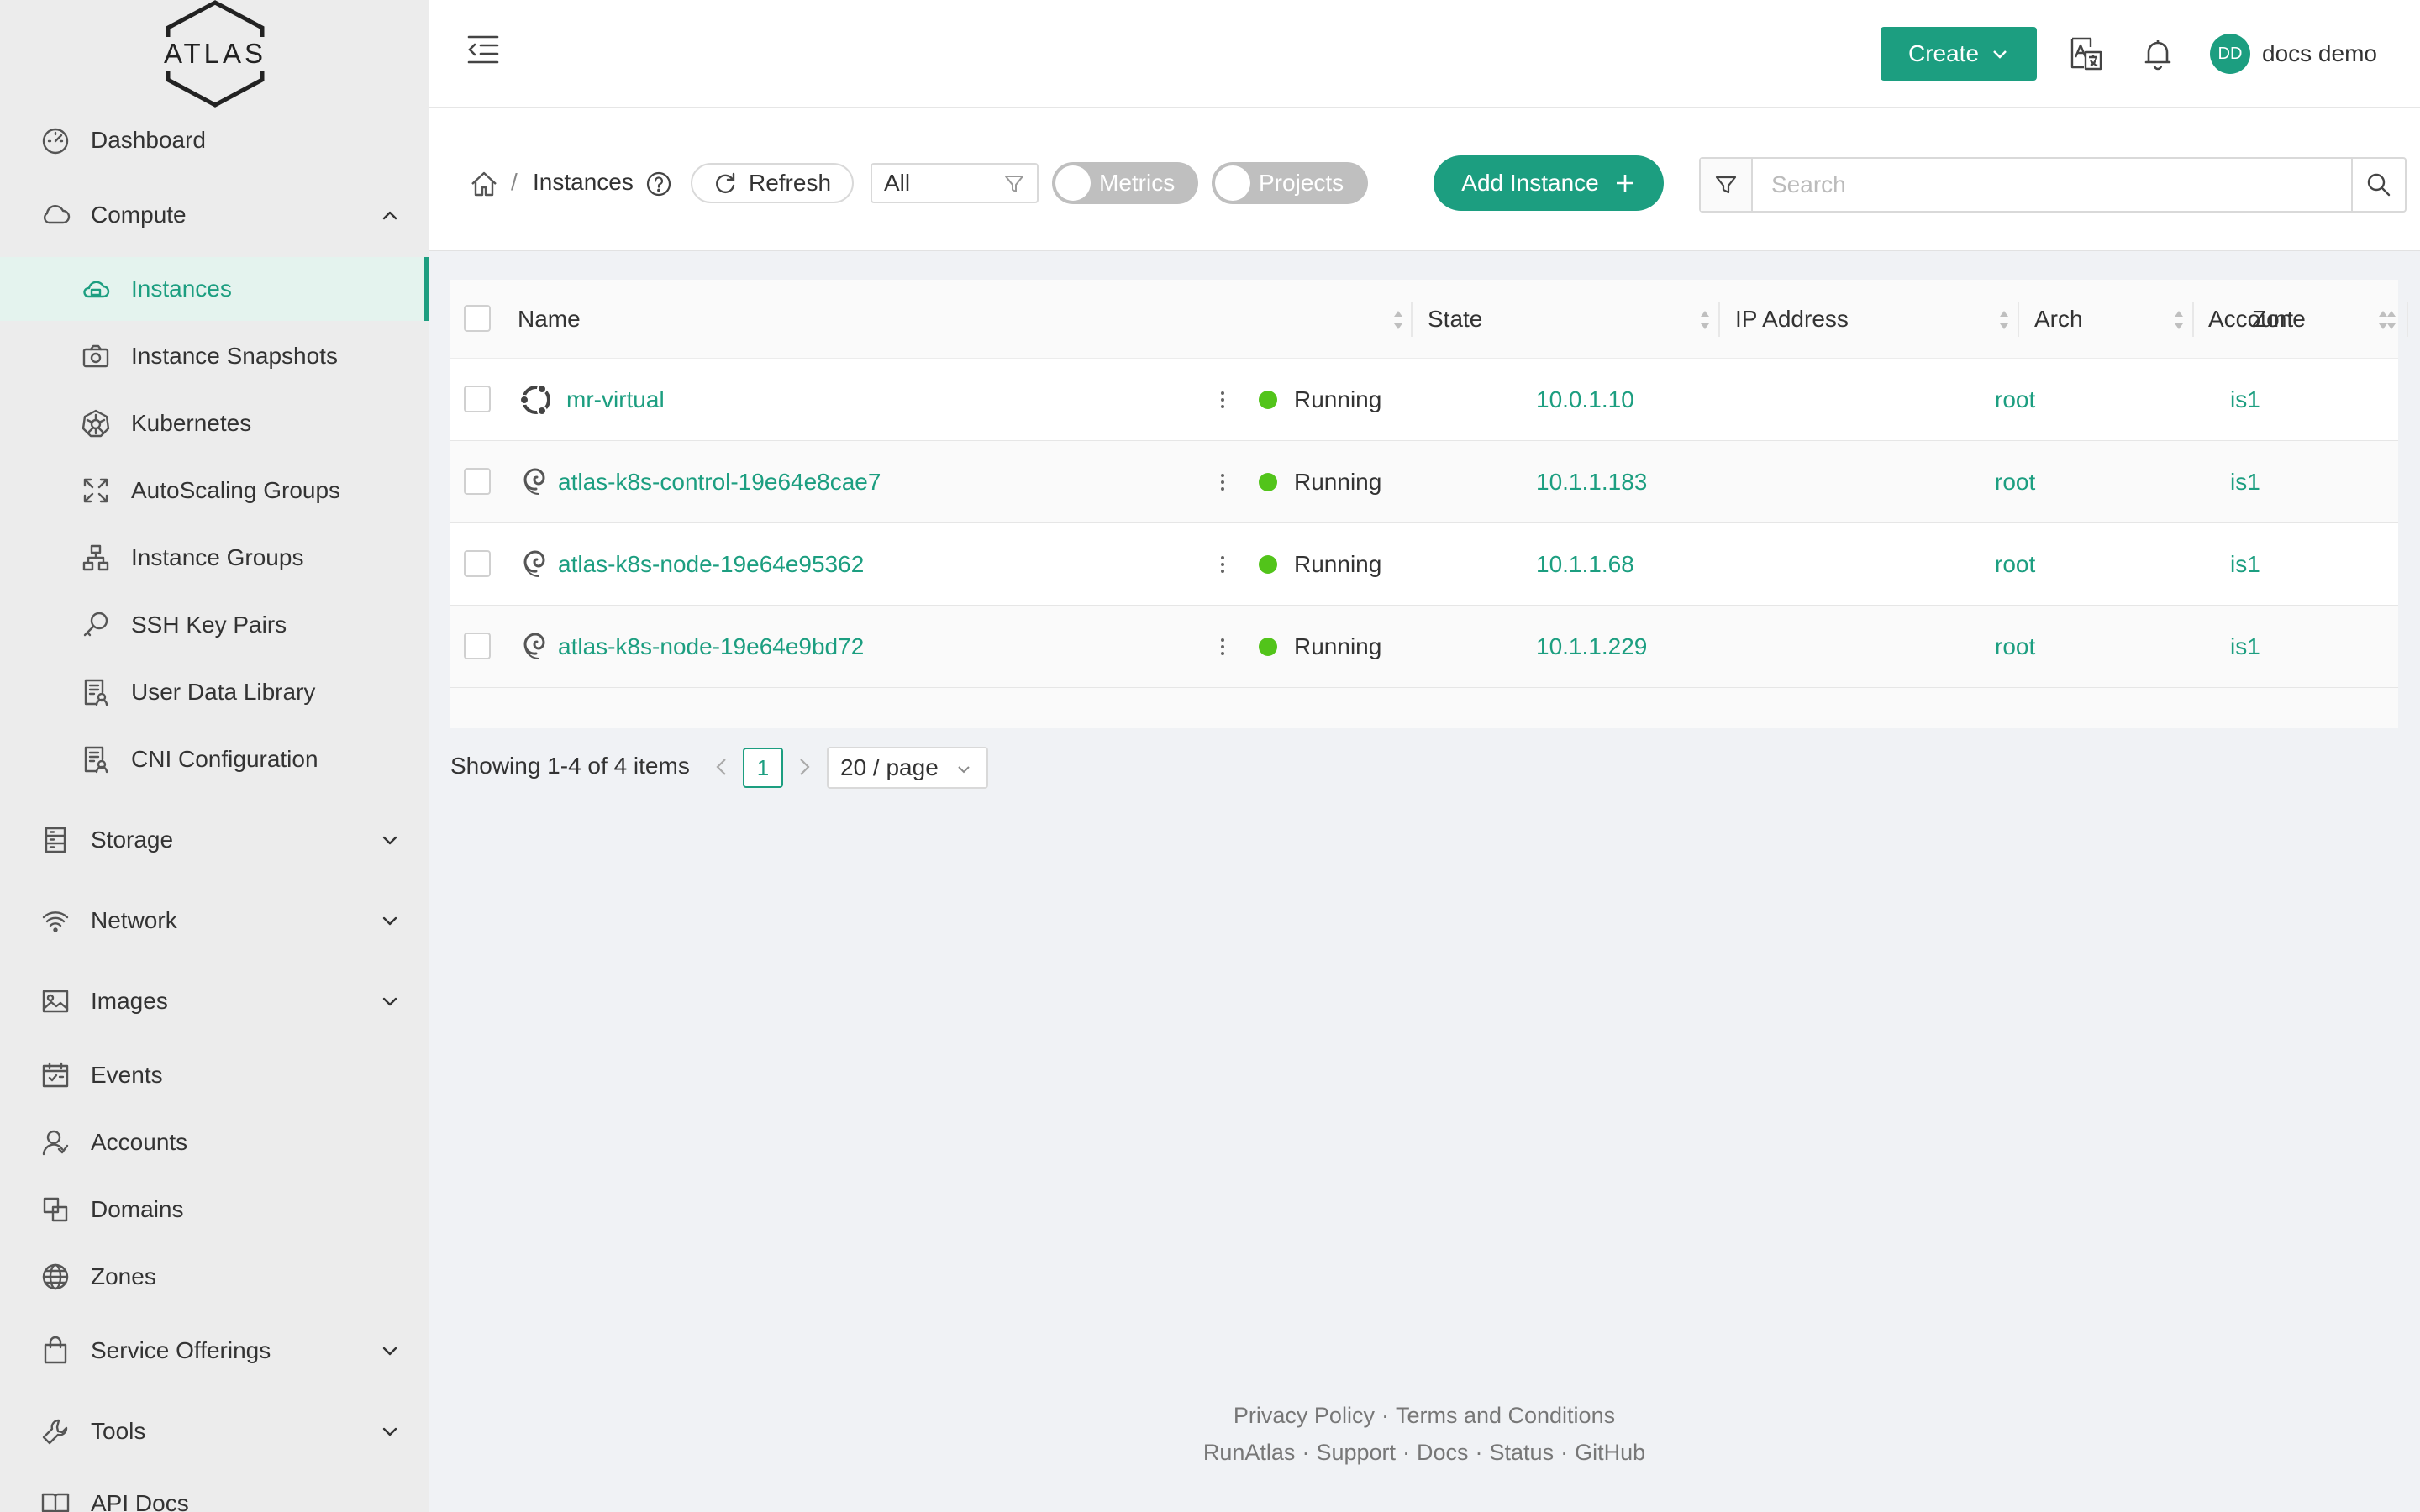 This screenshot has height=1512, width=2420. I want to click on sidebar-item-kubernetes: Kubernetes, so click(214, 423).